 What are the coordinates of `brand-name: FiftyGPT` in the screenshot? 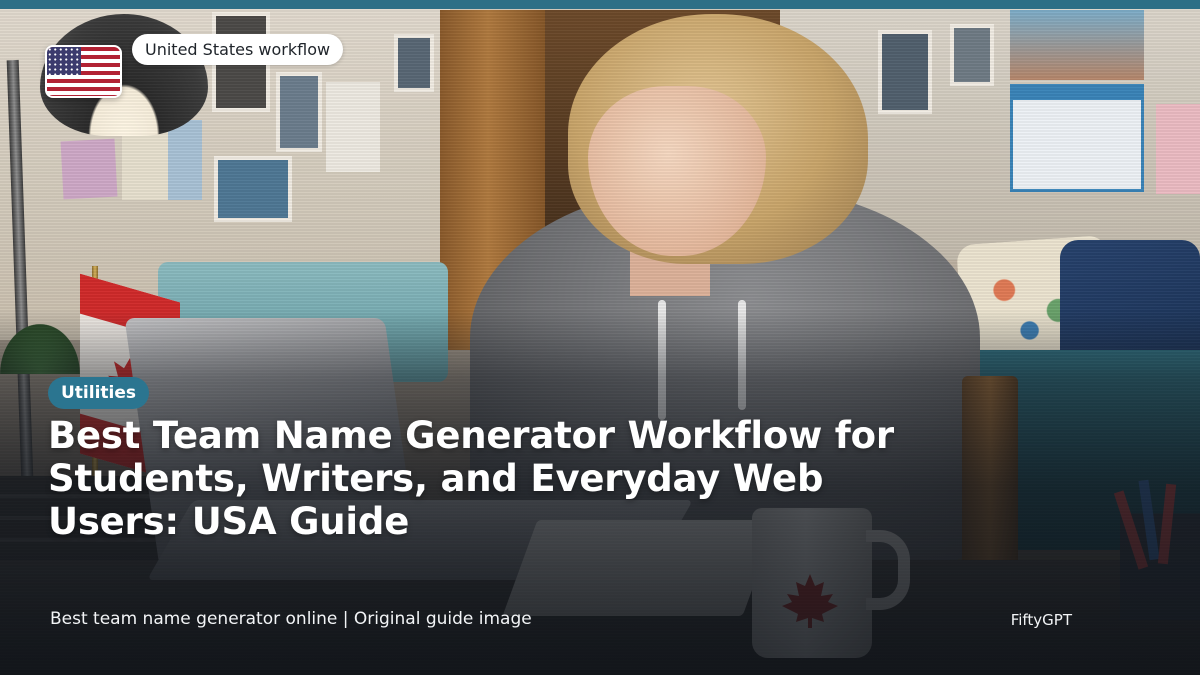 It's located at (1041, 620).